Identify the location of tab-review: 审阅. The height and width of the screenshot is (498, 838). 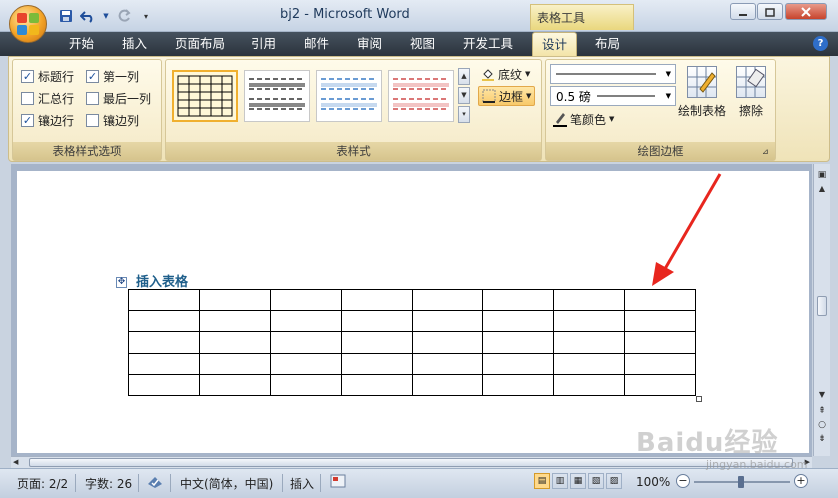
(369, 44).